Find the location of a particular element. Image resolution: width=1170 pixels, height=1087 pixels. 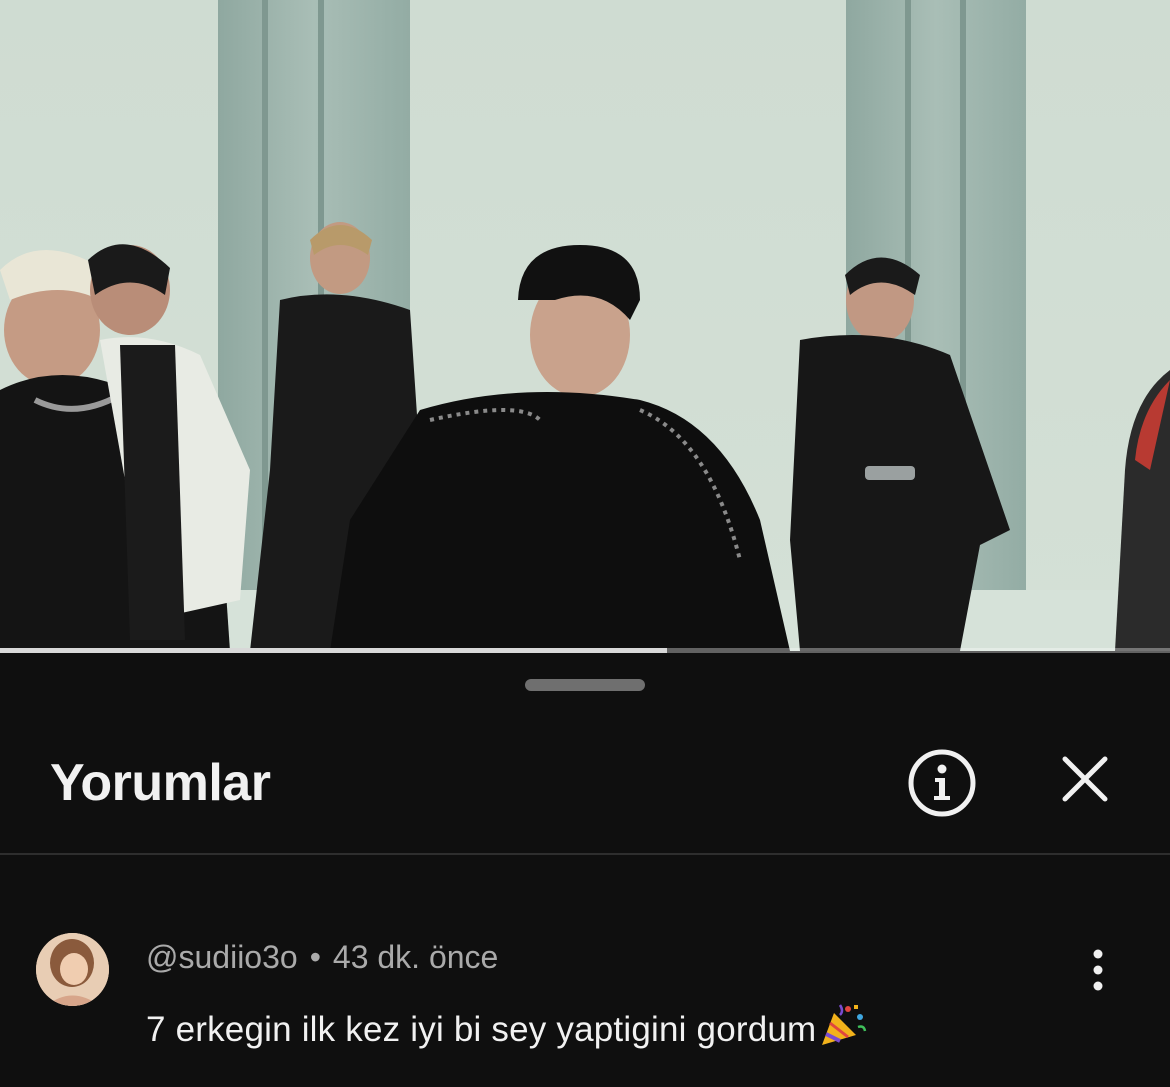

comment-more-button is located at coordinates (1098, 970).